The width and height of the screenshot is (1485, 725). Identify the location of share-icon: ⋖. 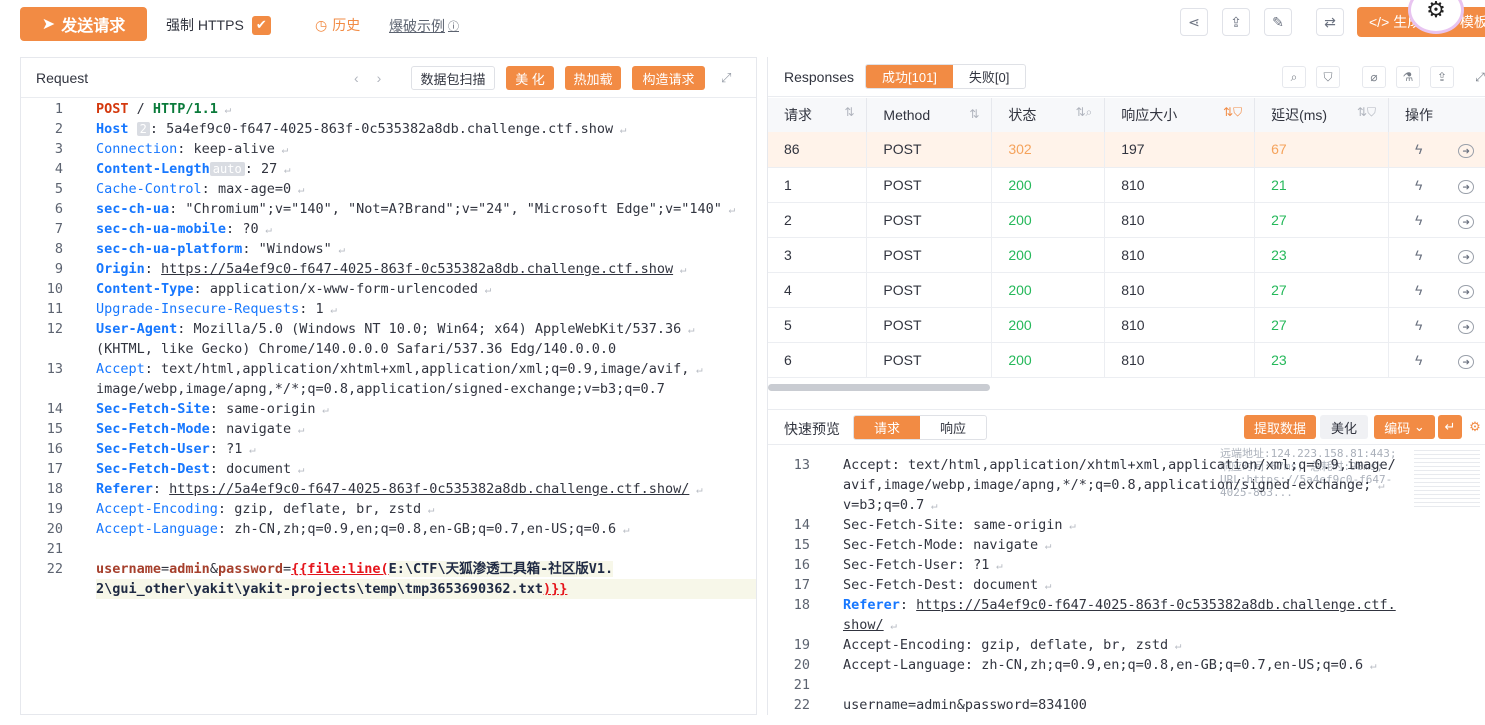
(1194, 22).